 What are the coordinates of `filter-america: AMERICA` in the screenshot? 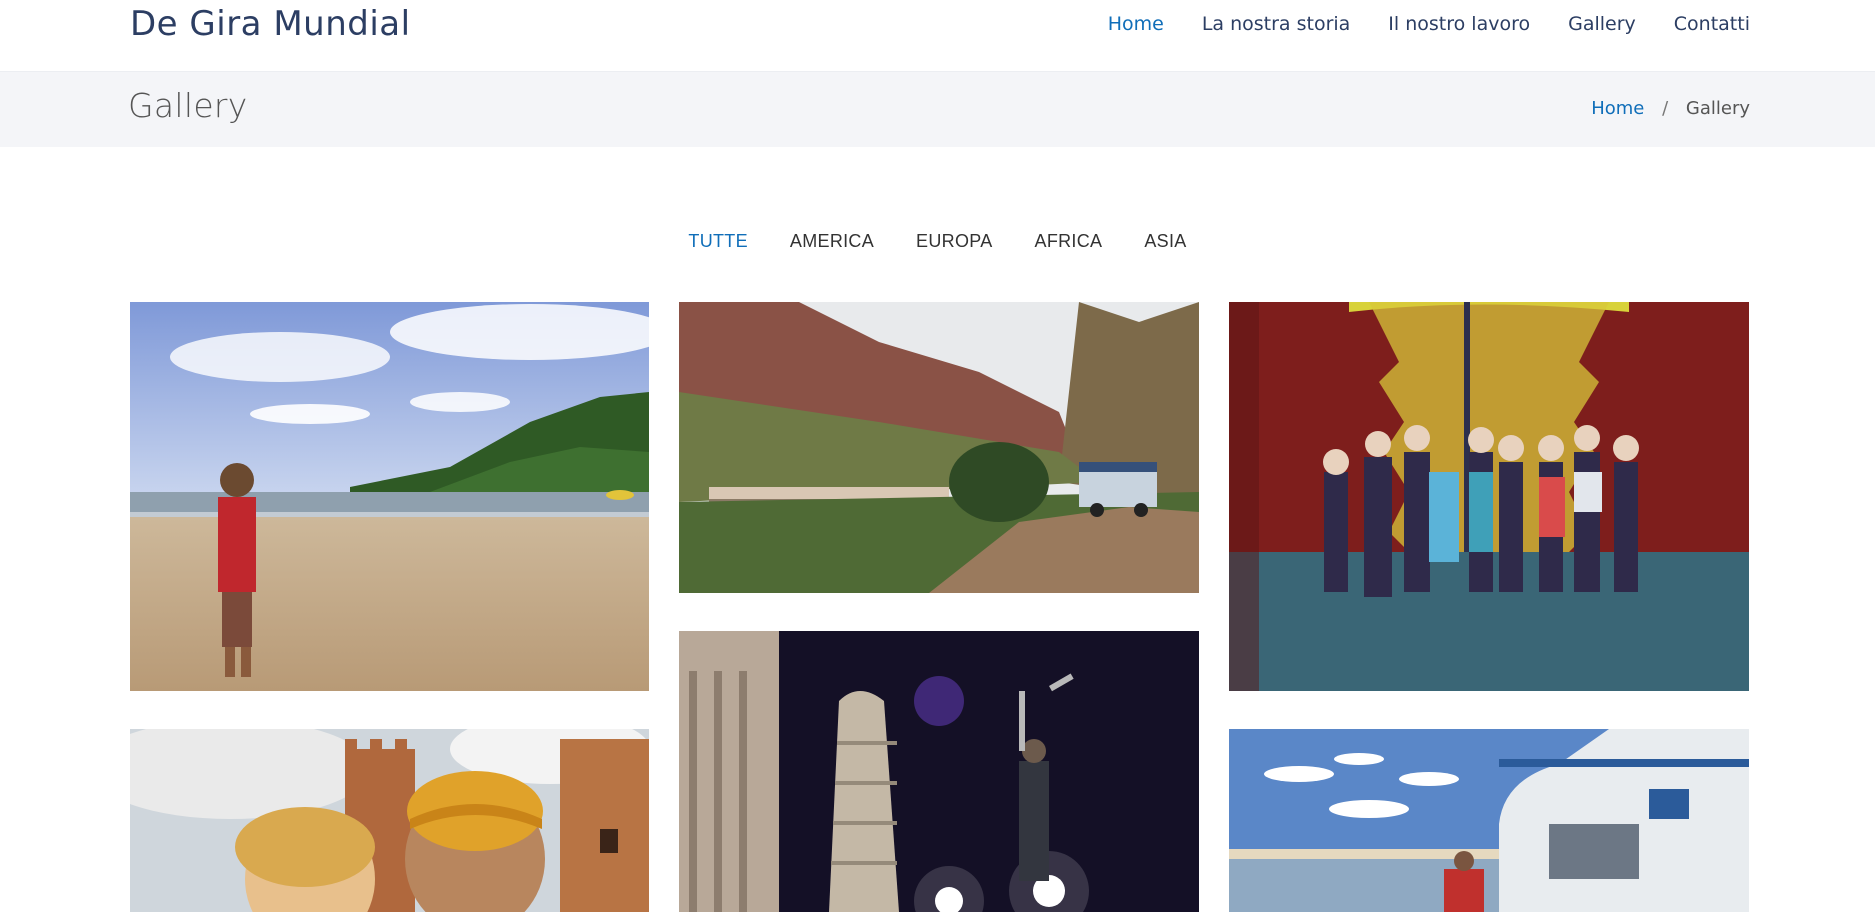 It's located at (832, 241).